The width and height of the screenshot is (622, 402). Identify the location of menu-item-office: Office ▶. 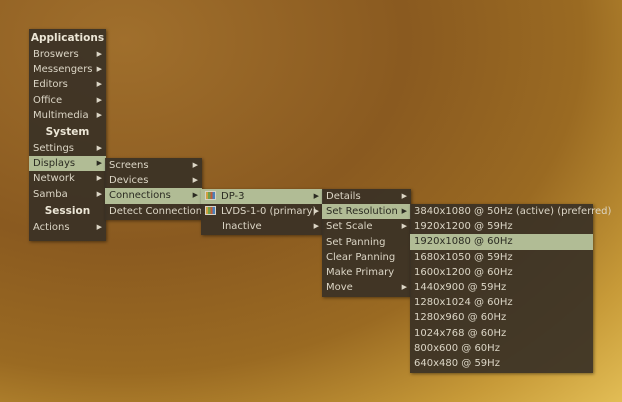
(67, 100).